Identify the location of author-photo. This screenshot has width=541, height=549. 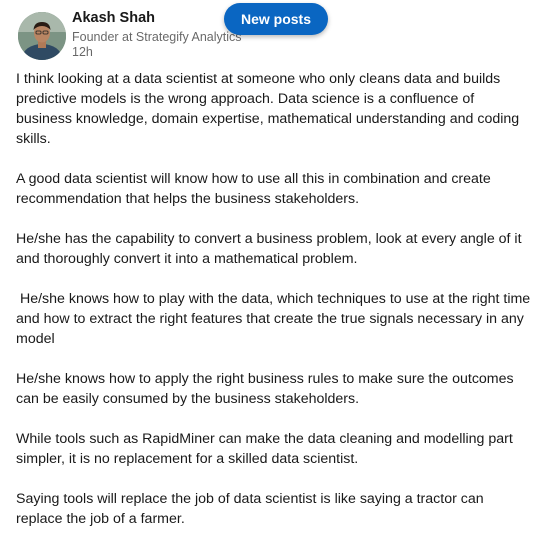
(42, 36).